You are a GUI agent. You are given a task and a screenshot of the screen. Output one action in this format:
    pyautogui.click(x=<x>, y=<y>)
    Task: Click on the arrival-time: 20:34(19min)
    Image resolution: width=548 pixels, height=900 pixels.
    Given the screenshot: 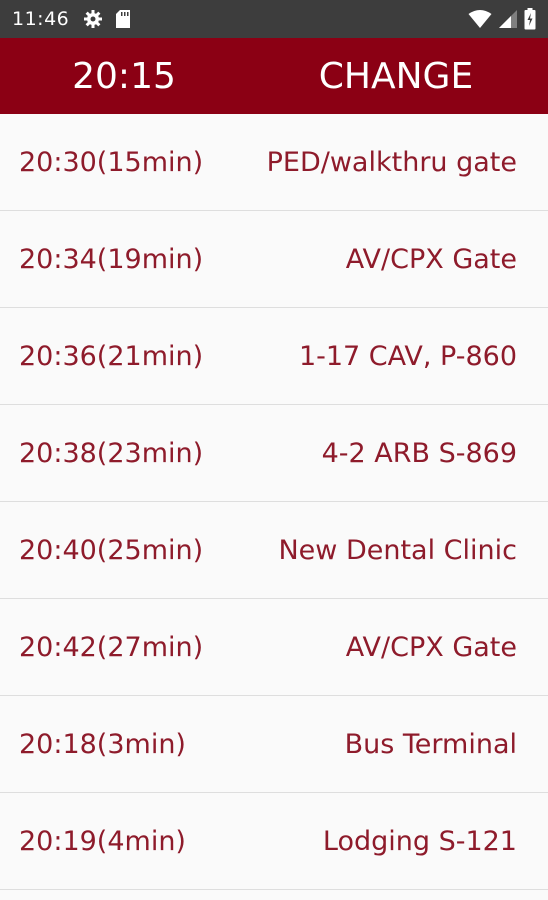 What is the action you would take?
    pyautogui.click(x=111, y=259)
    